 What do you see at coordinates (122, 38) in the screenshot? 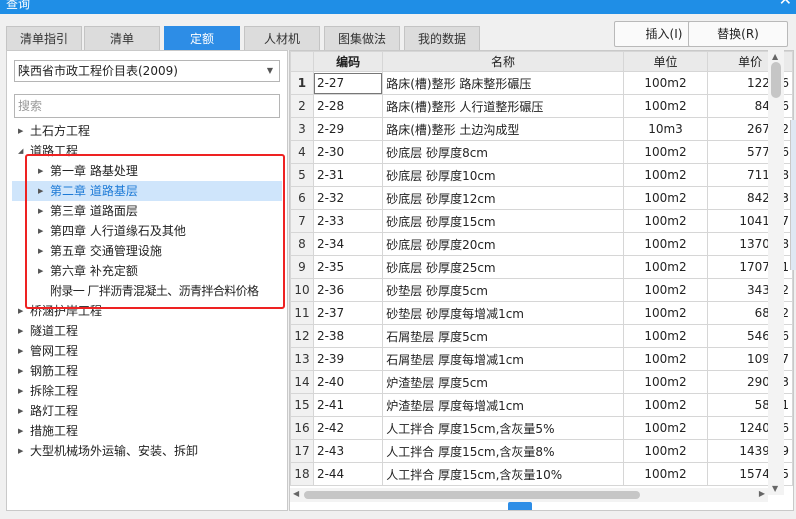
I see `tab-list: 清单` at bounding box center [122, 38].